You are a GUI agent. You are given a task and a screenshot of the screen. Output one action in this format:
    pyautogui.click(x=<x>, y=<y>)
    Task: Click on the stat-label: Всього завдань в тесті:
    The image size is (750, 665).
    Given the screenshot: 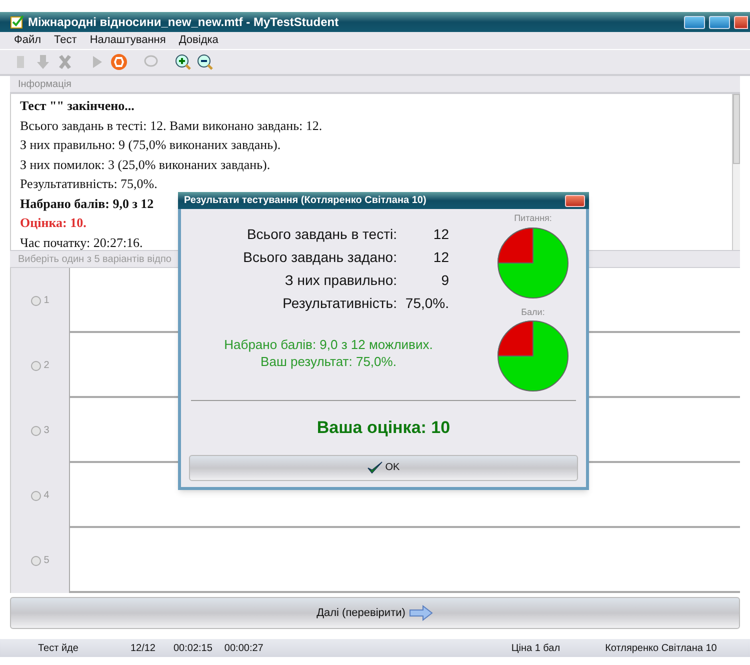 What is the action you would take?
    pyautogui.click(x=321, y=234)
    